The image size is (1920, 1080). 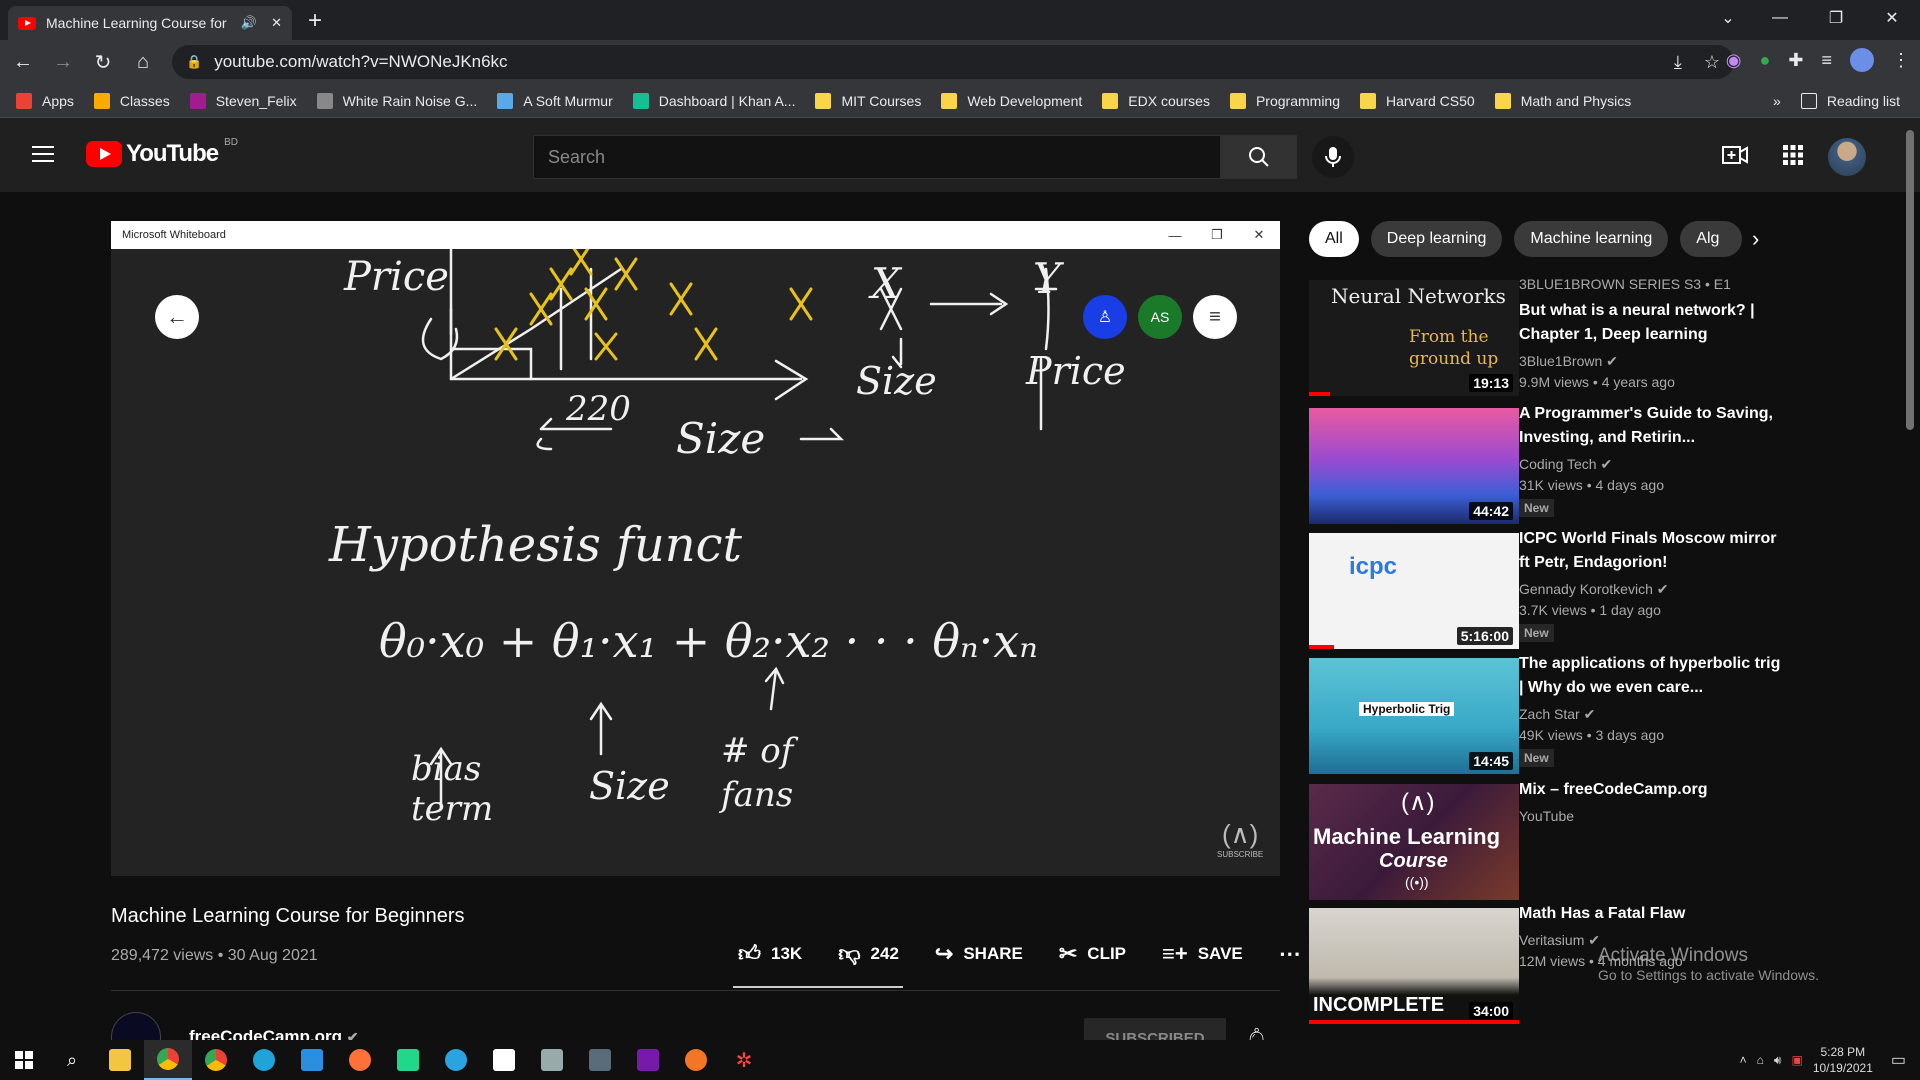 What do you see at coordinates (1436, 239) in the screenshot?
I see `filter-chip: Deep learning` at bounding box center [1436, 239].